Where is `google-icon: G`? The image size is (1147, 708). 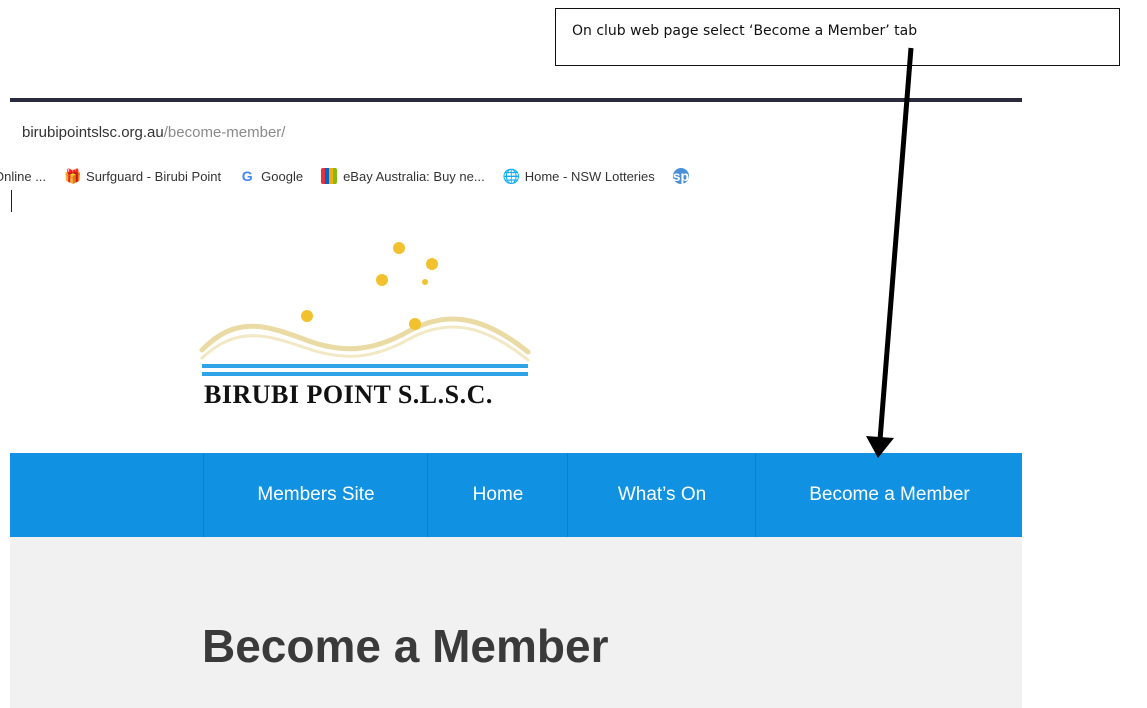 google-icon: G is located at coordinates (247, 176).